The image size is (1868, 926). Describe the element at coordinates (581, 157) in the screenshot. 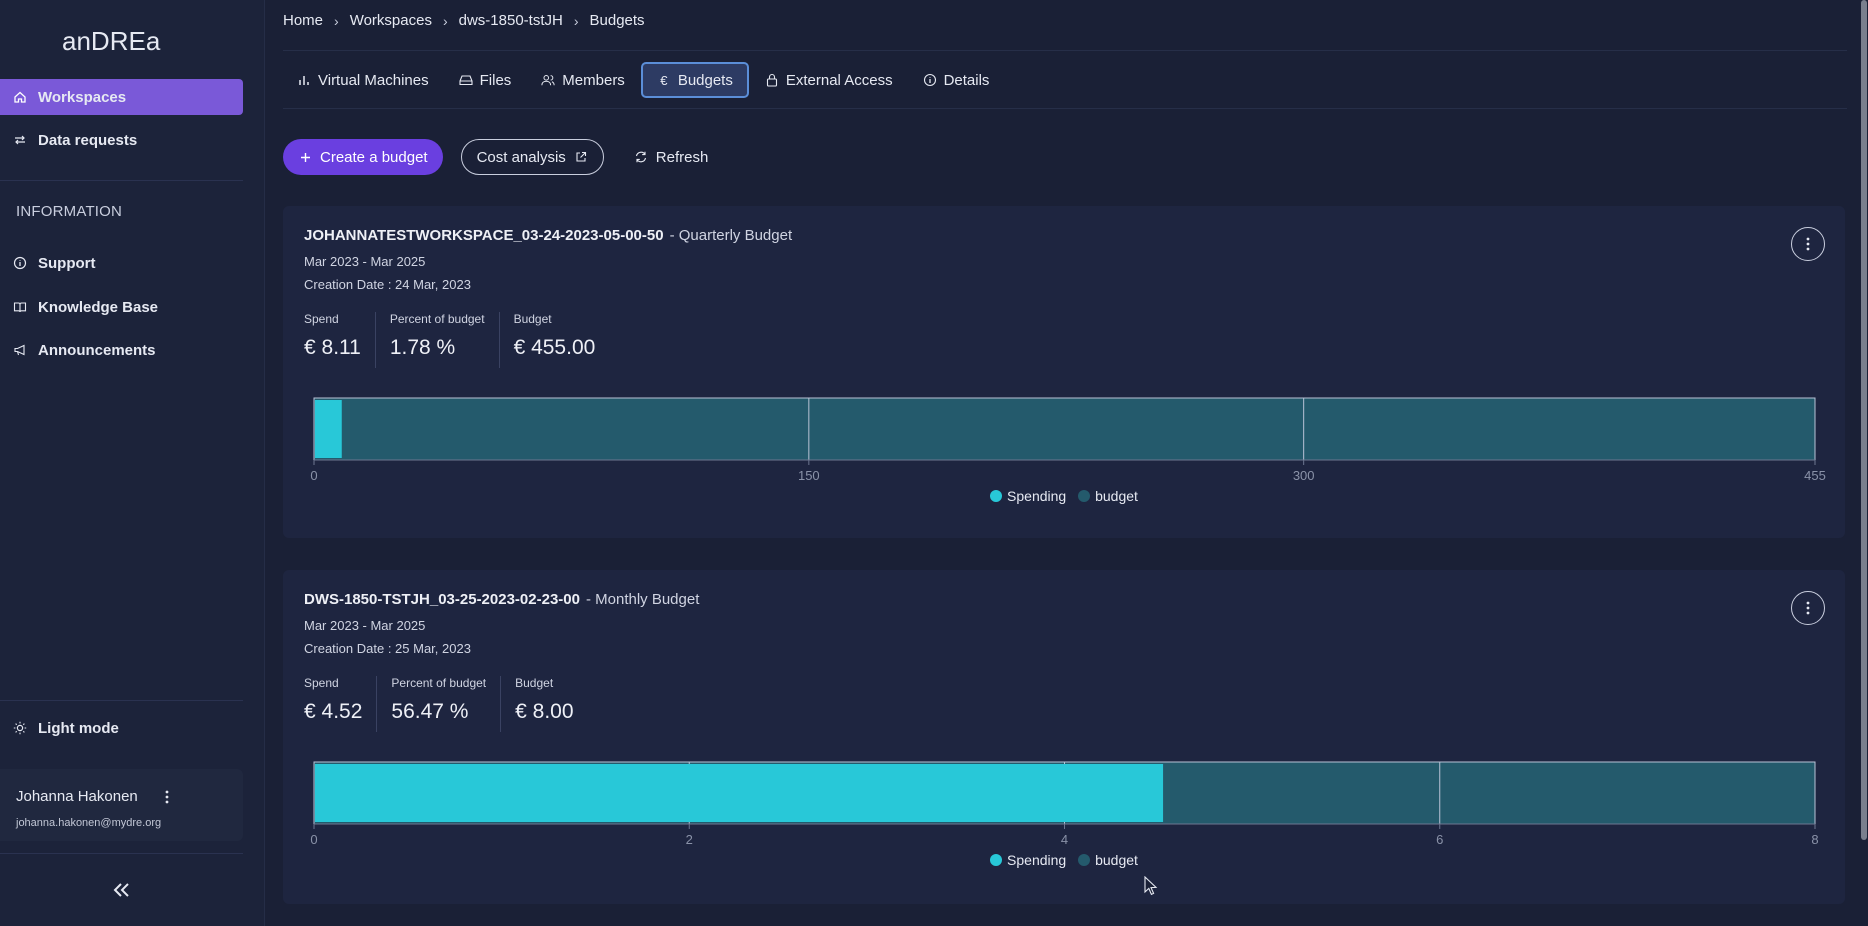

I see `external-link-icon` at that location.